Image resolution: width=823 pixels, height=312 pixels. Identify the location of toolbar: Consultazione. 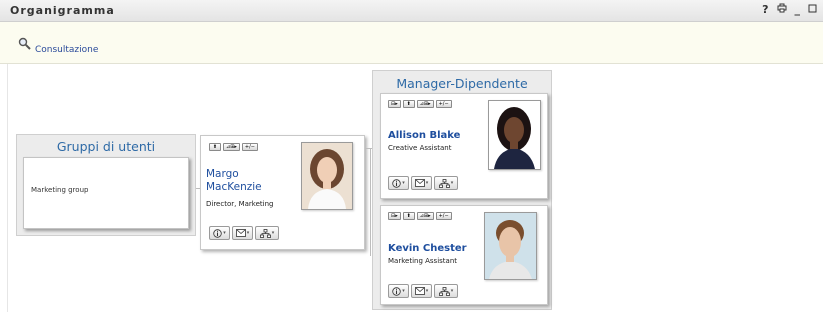
(411, 43).